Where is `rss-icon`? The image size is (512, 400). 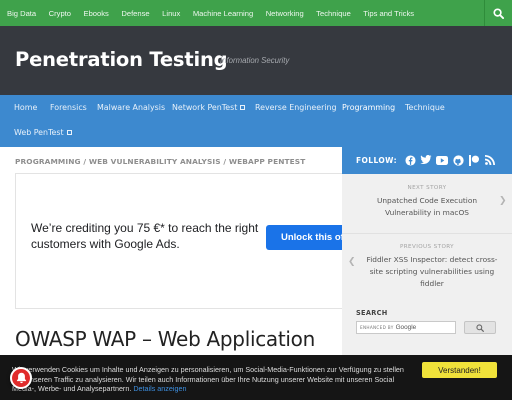 rss-icon is located at coordinates (490, 160).